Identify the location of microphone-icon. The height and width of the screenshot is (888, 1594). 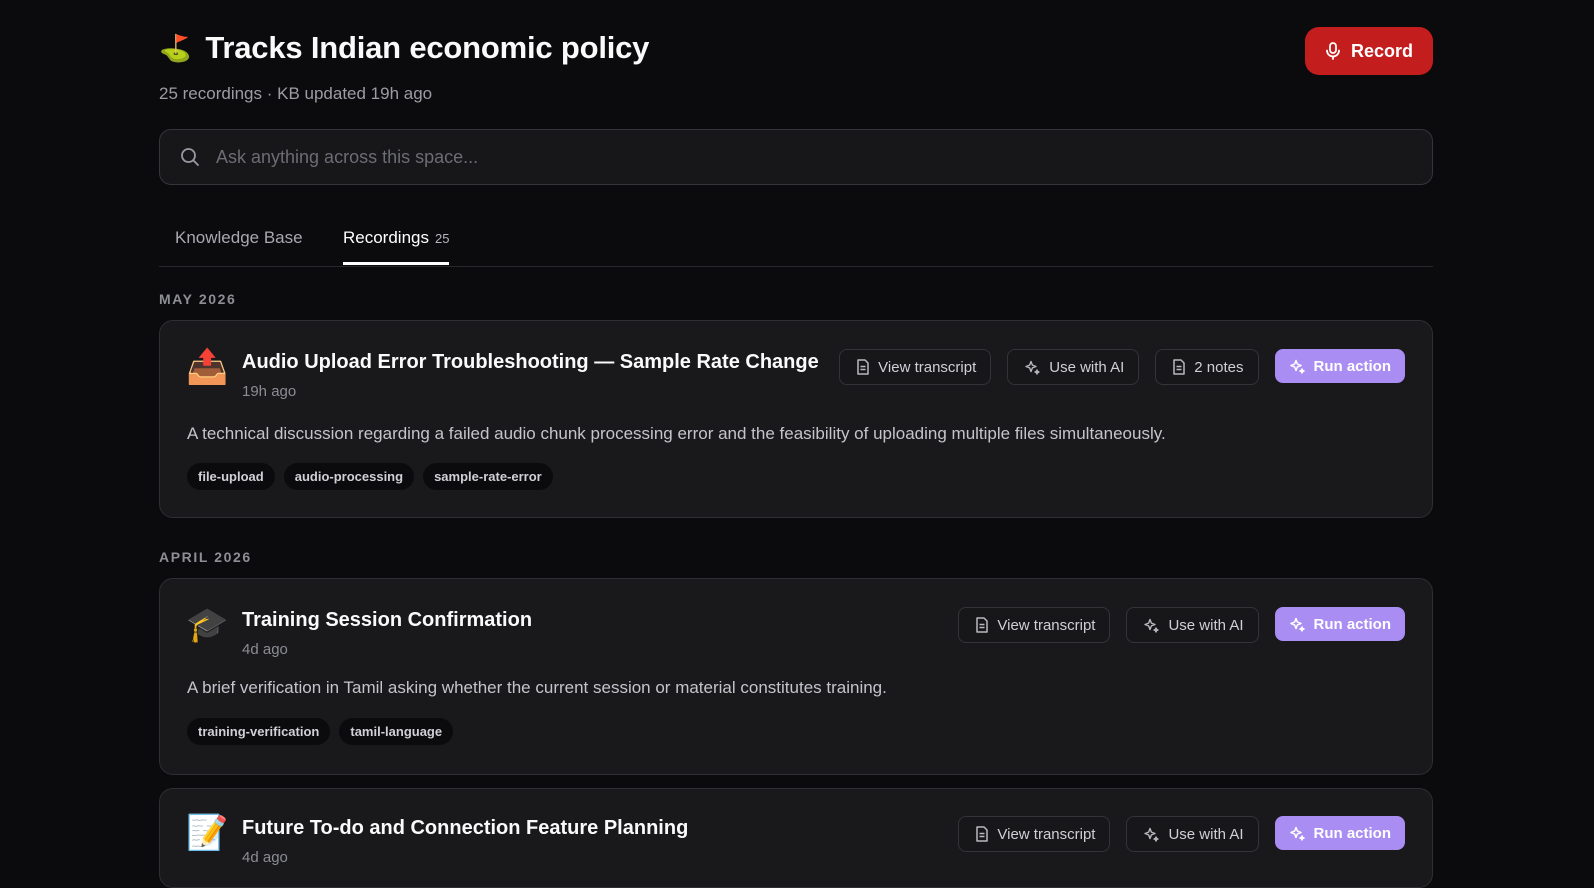
(1333, 51).